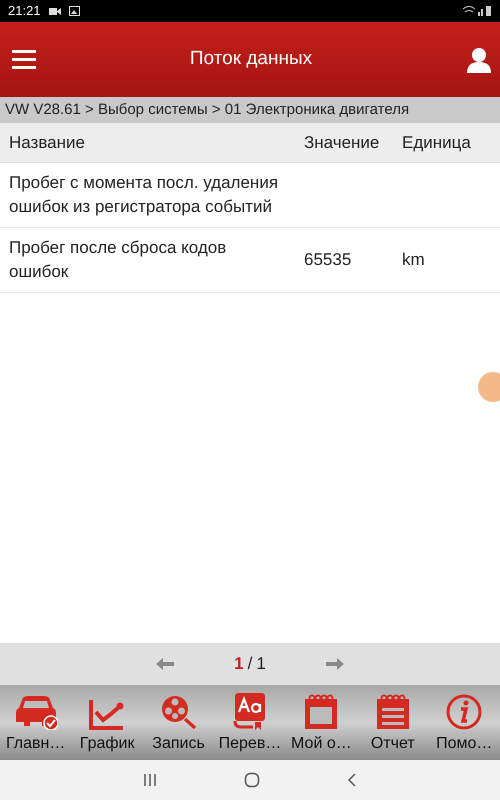 The height and width of the screenshot is (800, 500). I want to click on clock: 21:21, so click(24, 11).